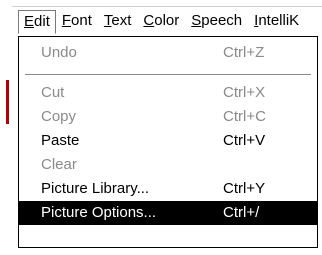 This screenshot has height=255, width=322. I want to click on menu-item-cut-shortcut: Ctrl+X, so click(244, 92).